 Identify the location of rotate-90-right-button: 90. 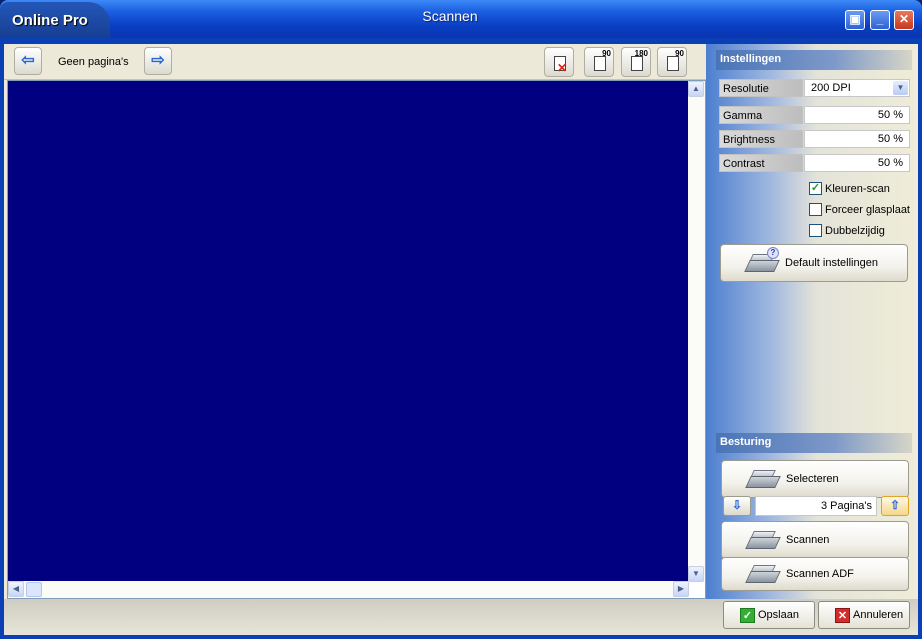
(599, 62).